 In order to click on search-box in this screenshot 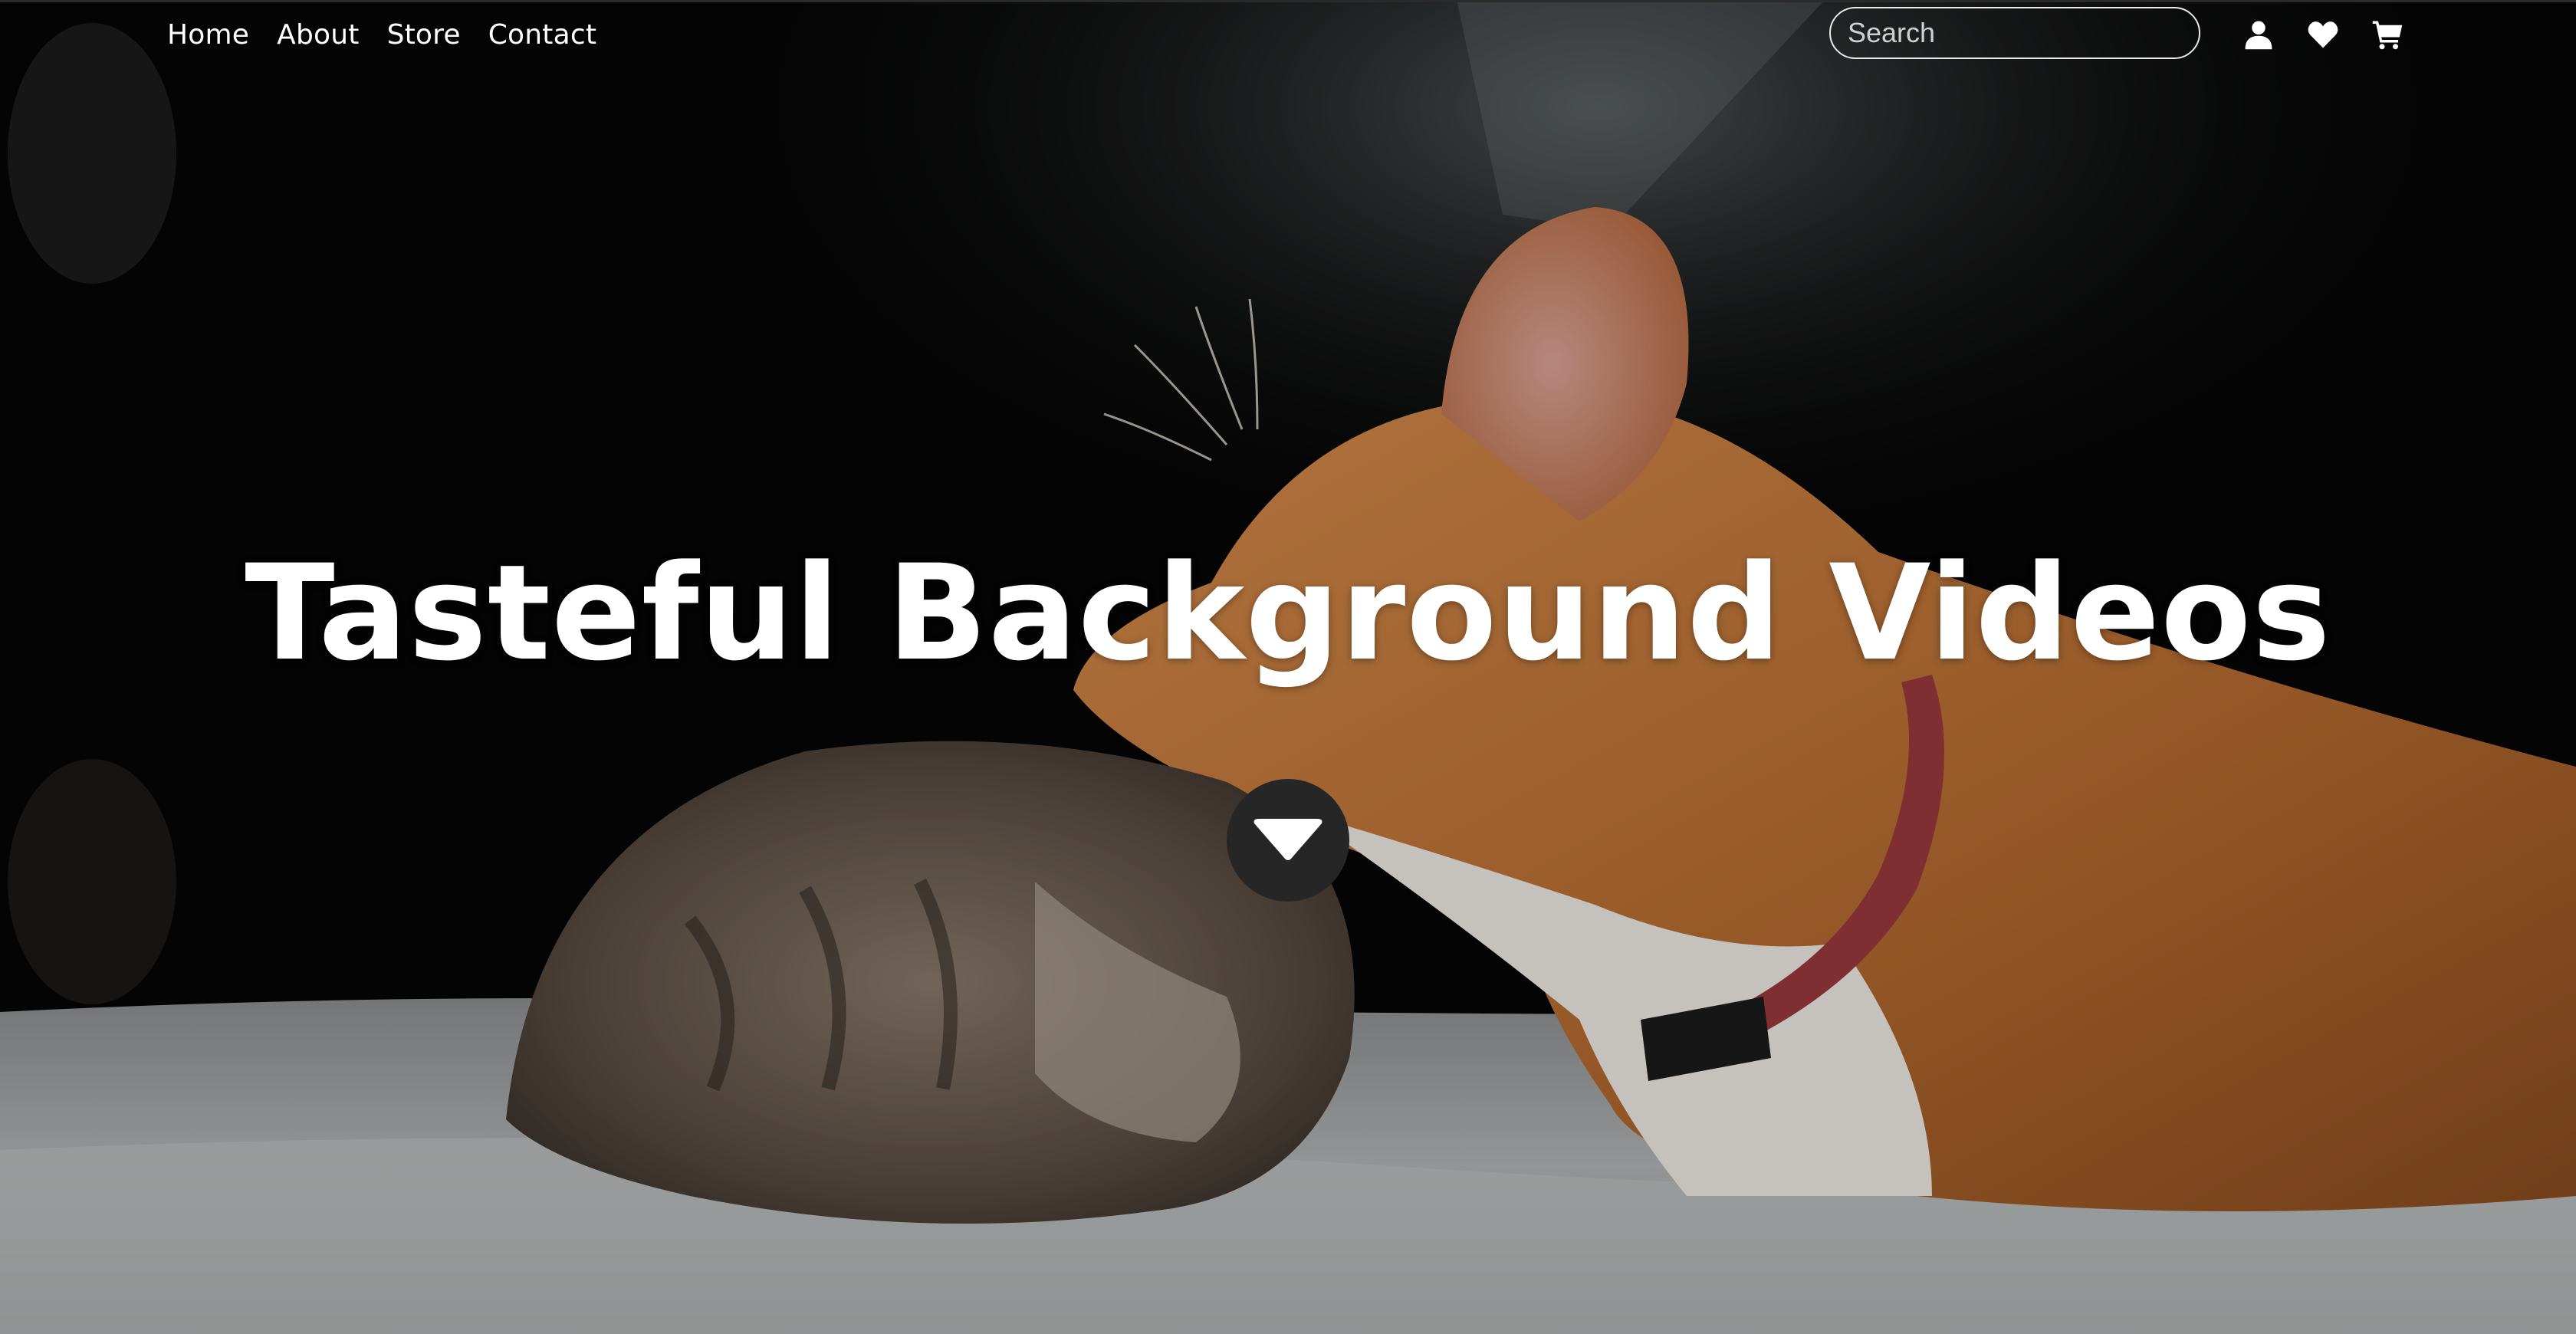, I will do `click(2015, 33)`.